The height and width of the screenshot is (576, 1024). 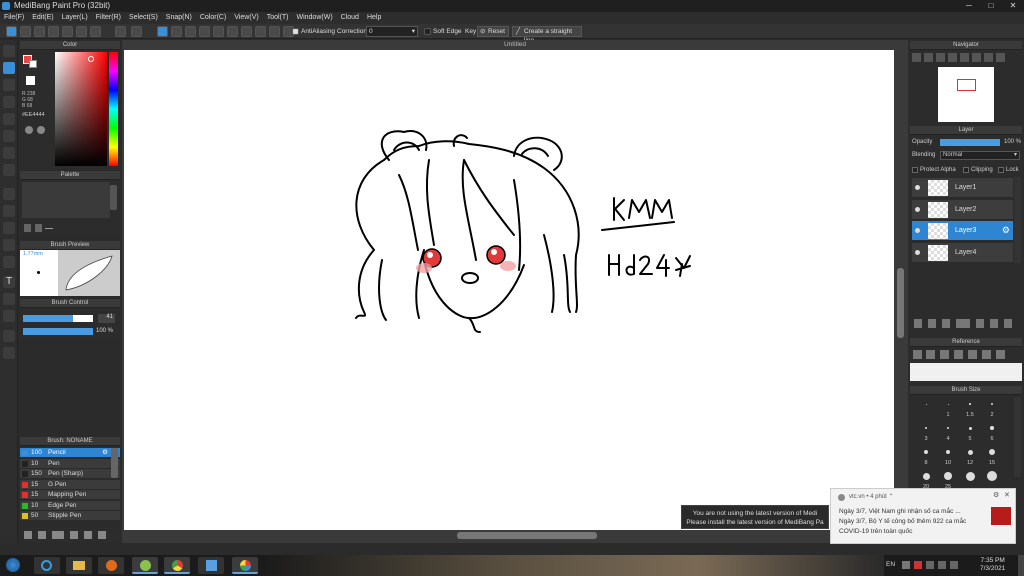 What do you see at coordinates (969, 6) in the screenshot?
I see `minimize-button: ─` at bounding box center [969, 6].